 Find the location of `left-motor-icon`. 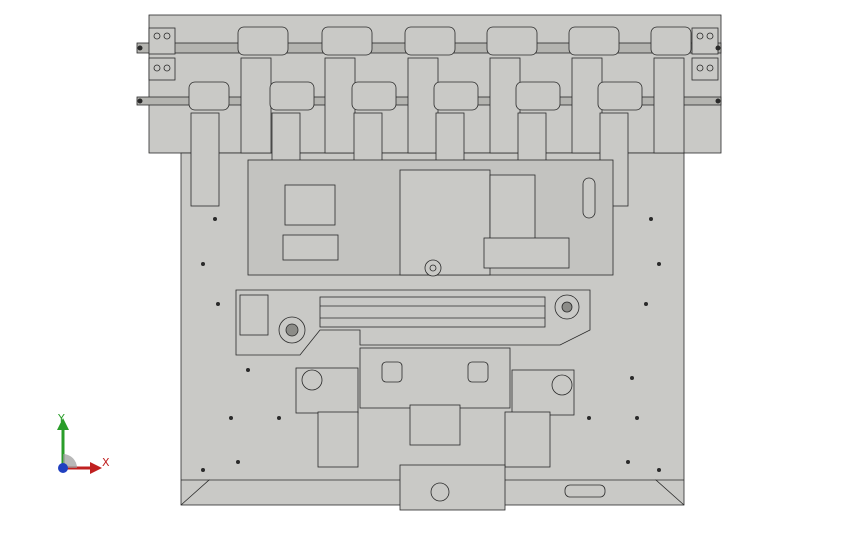

left-motor-icon is located at coordinates (312, 380).